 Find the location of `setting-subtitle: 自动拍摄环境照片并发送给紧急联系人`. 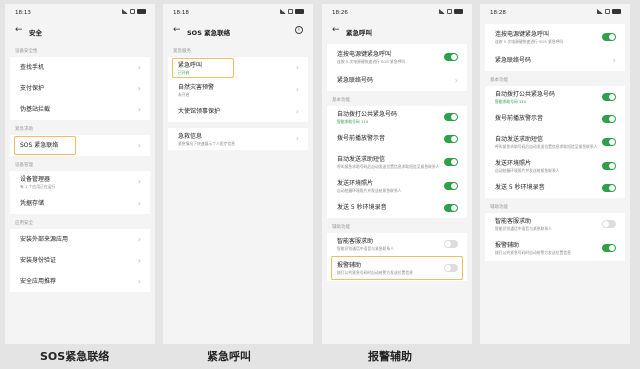

setting-subtitle: 自动拍摄环境照片并发送给紧急联系人 is located at coordinates (369, 190).